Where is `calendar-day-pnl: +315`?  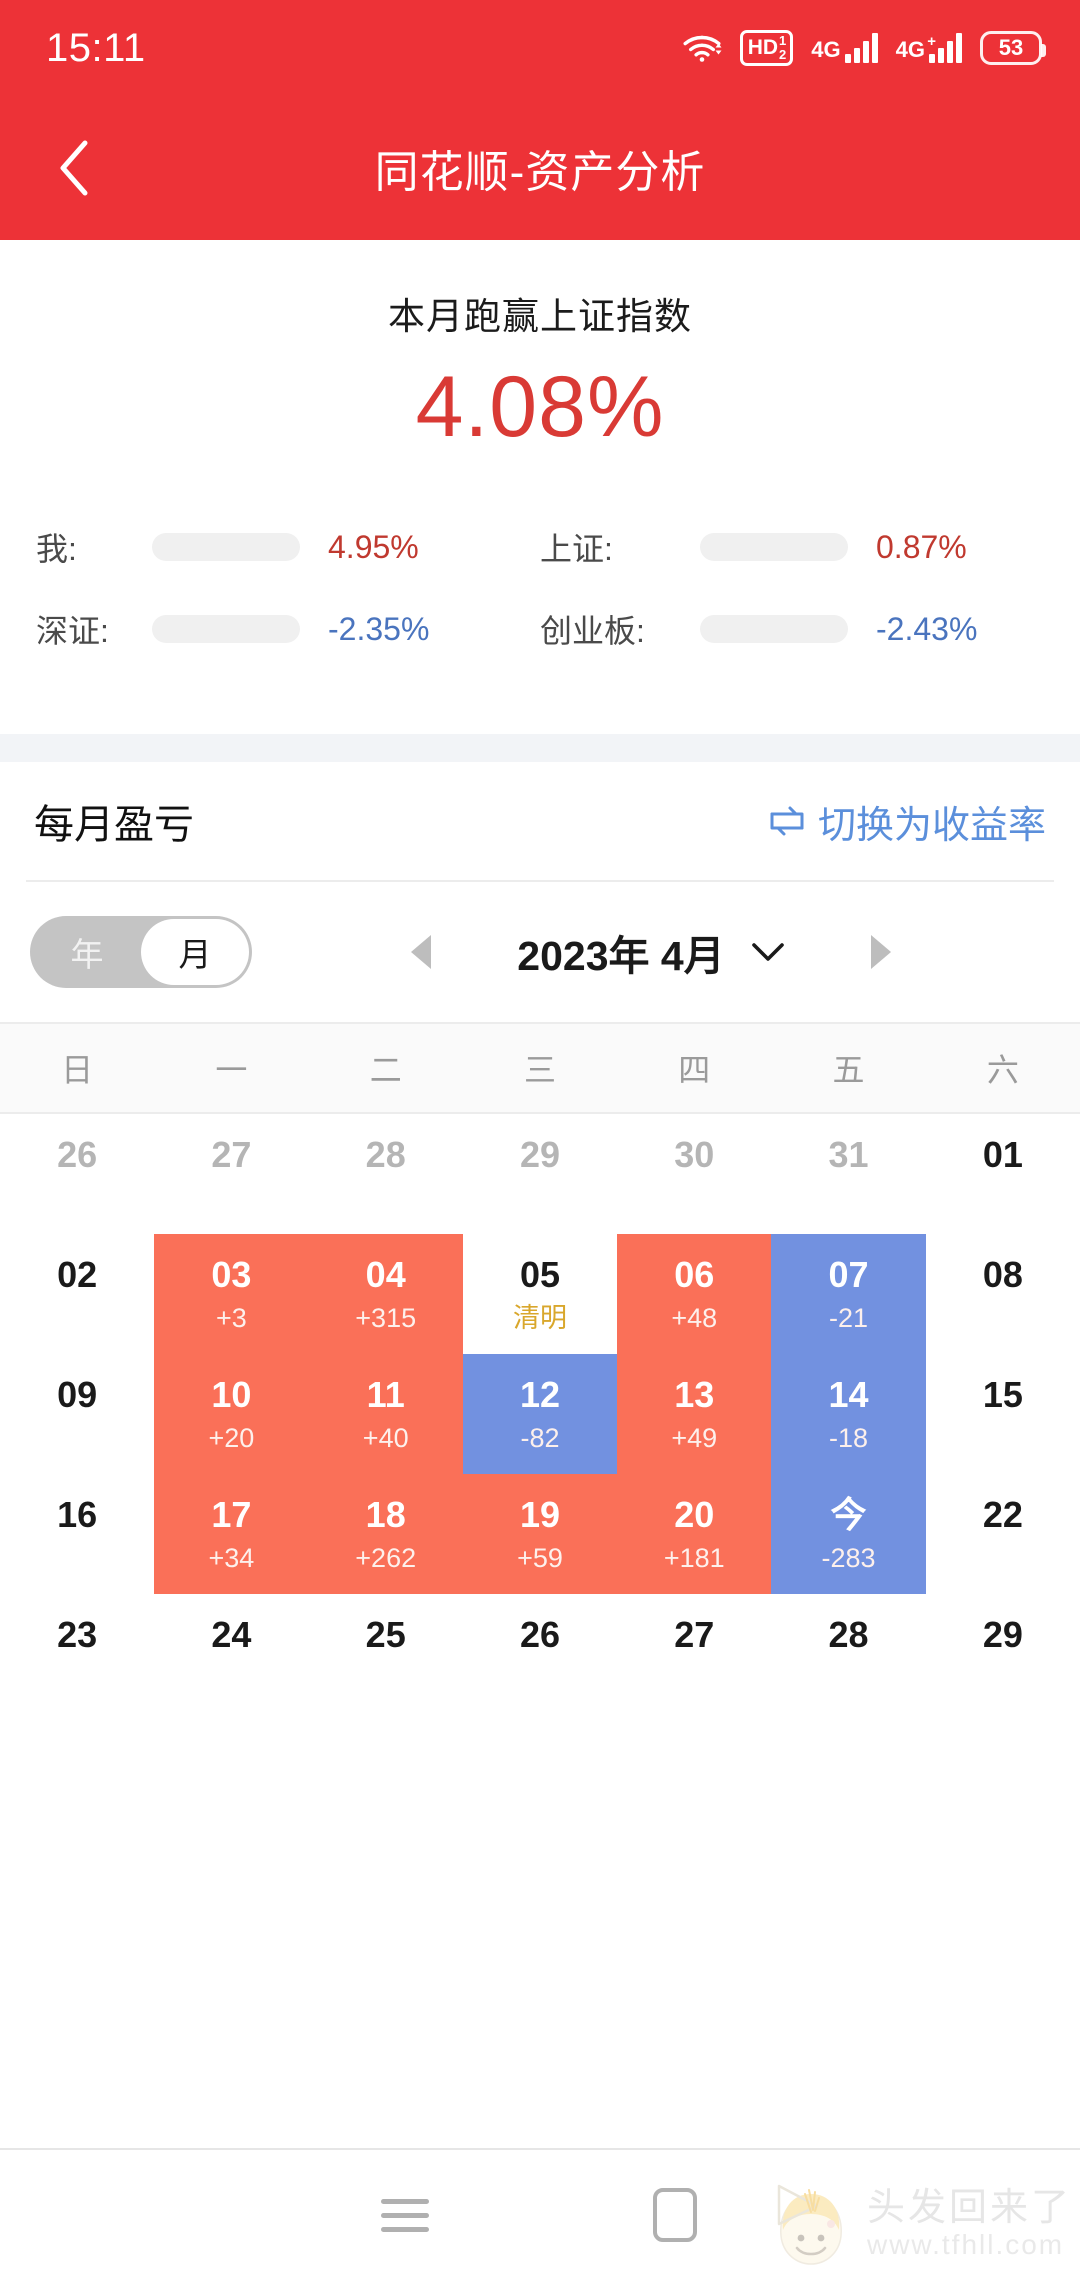
calendar-day-pnl: +315 is located at coordinates (386, 1317).